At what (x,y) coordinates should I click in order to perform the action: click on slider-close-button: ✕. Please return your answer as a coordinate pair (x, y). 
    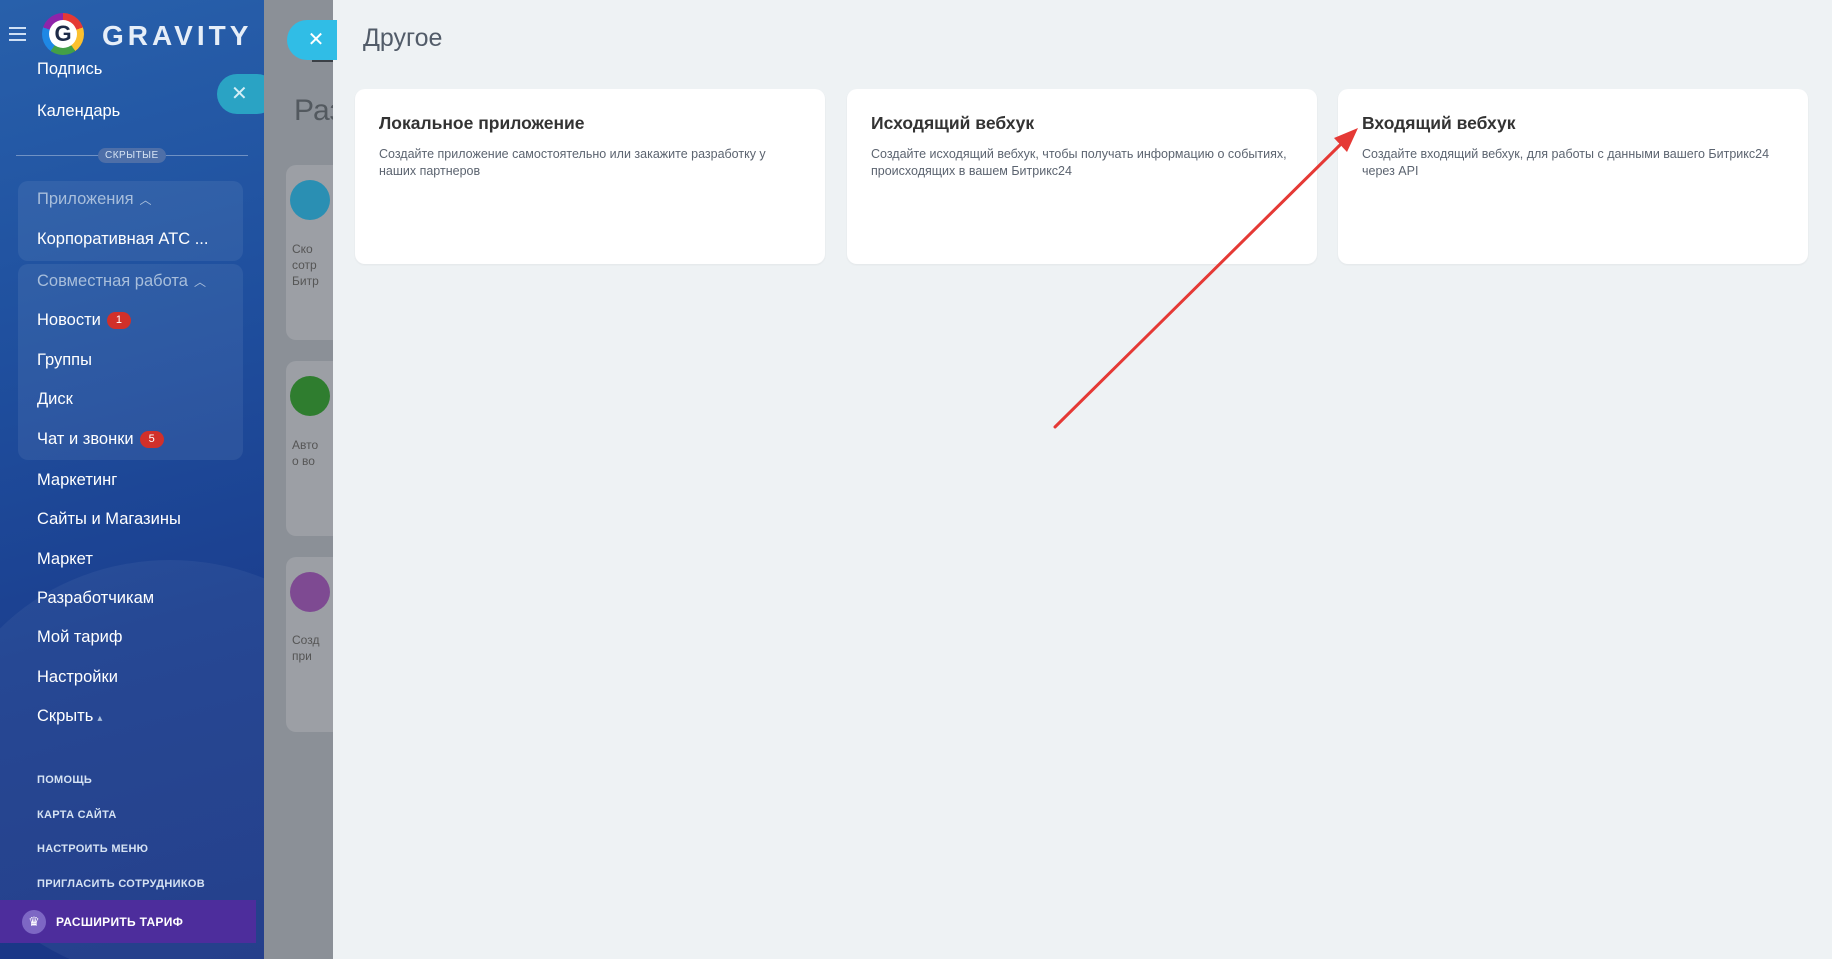
    Looking at the image, I should click on (312, 40).